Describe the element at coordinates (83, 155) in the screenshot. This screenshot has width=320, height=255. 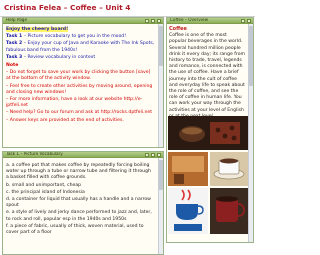
I see `definitions-panel-header: Task 1 – Picture Vocabulary` at that location.